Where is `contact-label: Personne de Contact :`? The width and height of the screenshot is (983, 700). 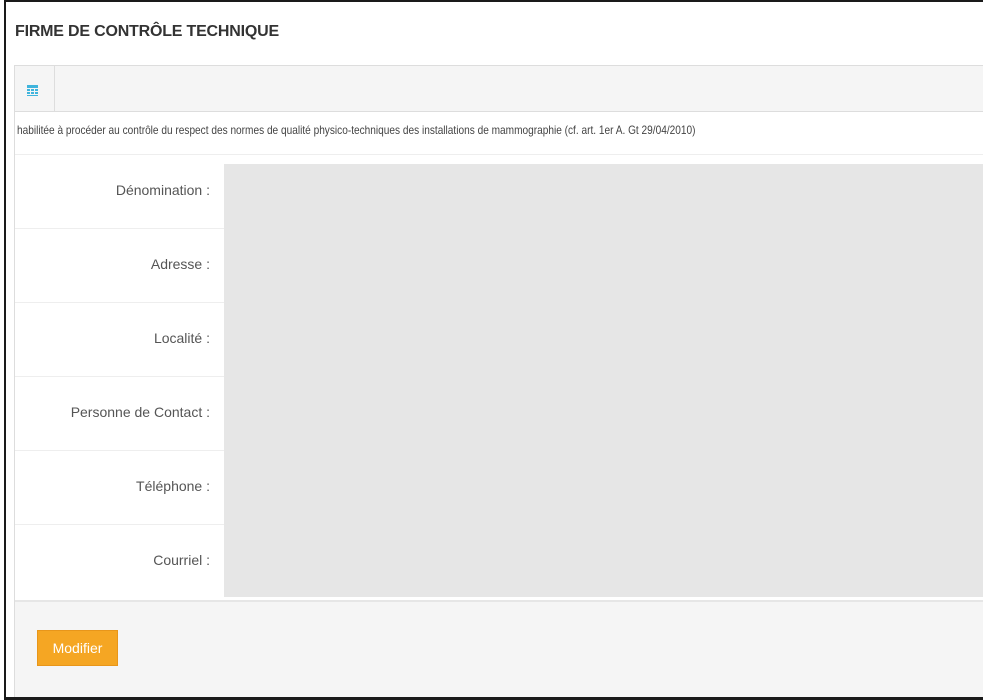 contact-label: Personne de Contact : is located at coordinates (140, 412).